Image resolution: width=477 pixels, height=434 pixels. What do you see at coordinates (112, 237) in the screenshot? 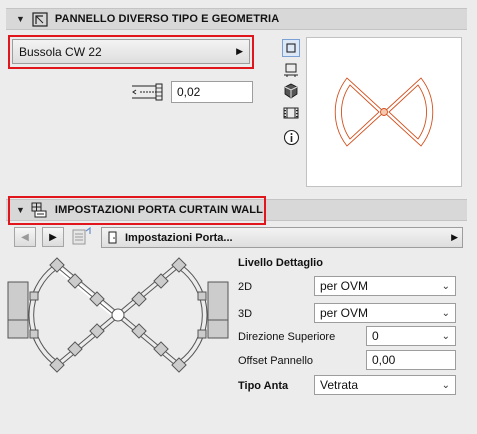
I see `door-page-icon` at bounding box center [112, 237].